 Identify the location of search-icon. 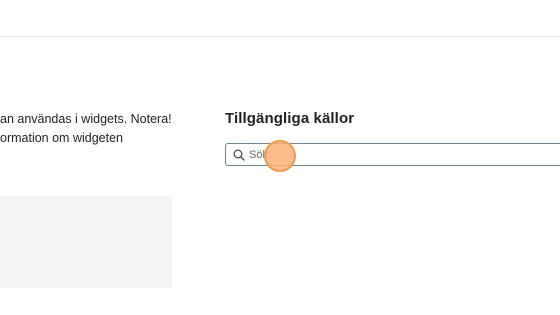
(239, 155).